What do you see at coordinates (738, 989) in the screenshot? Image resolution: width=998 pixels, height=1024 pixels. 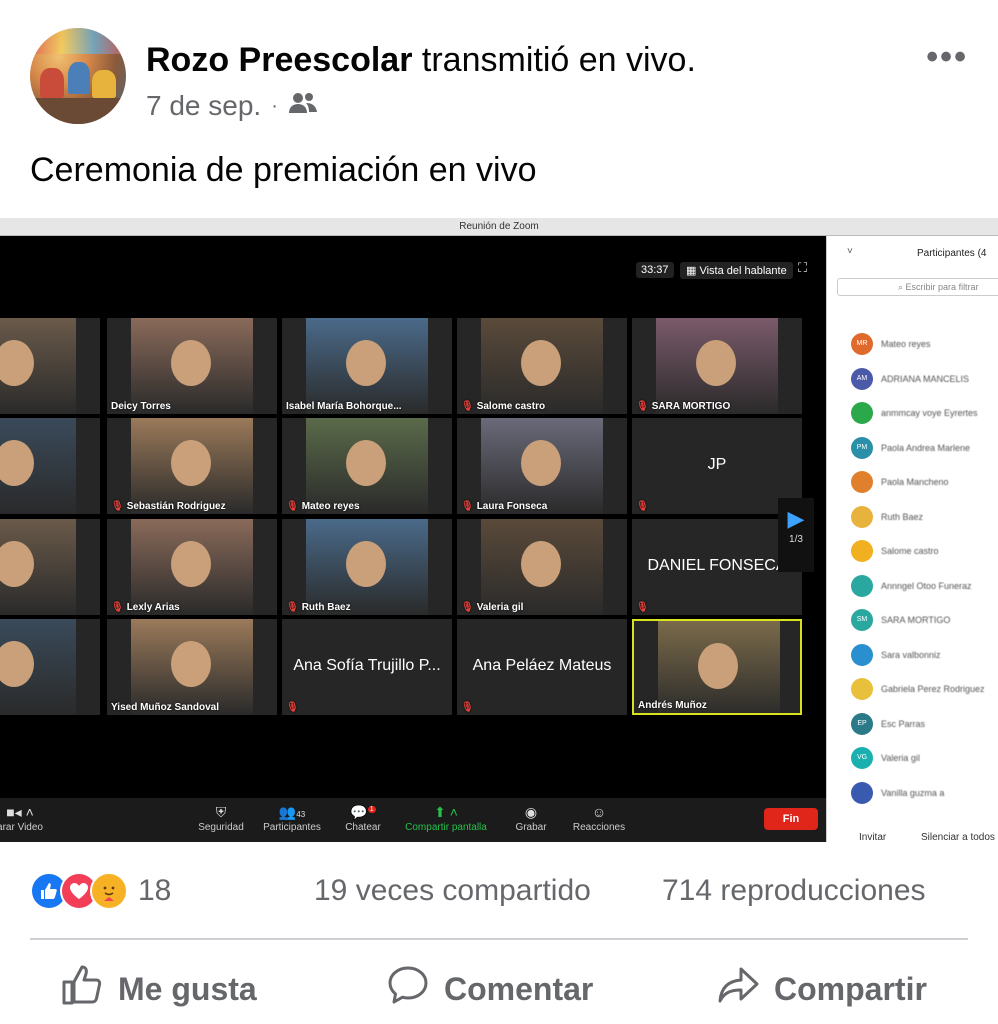 I see `share-arrow-icon` at bounding box center [738, 989].